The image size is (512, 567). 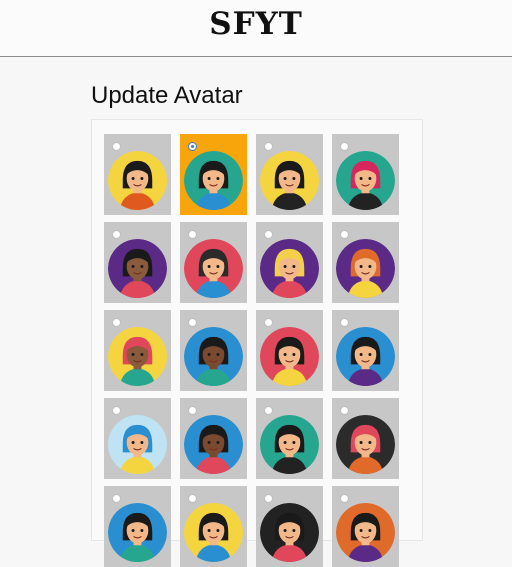 What do you see at coordinates (365, 444) in the screenshot?
I see `man-red-spiky-hair-avatar-icon` at bounding box center [365, 444].